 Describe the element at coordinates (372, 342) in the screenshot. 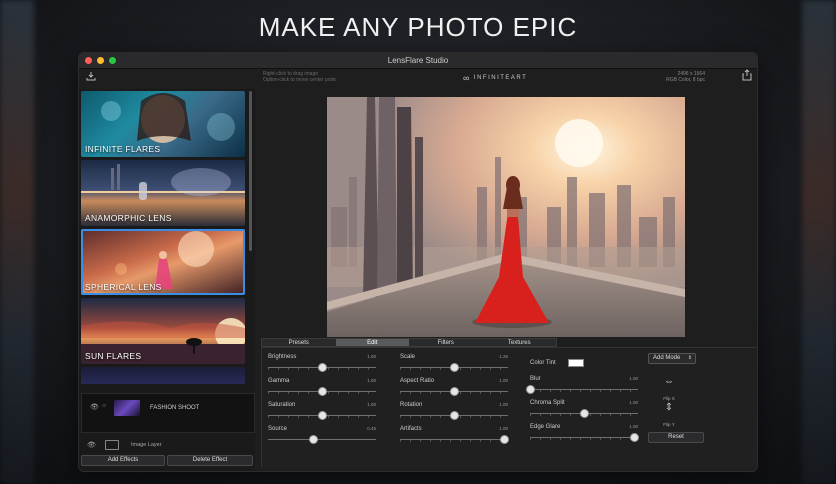

I see `tab-edit: Edit` at that location.